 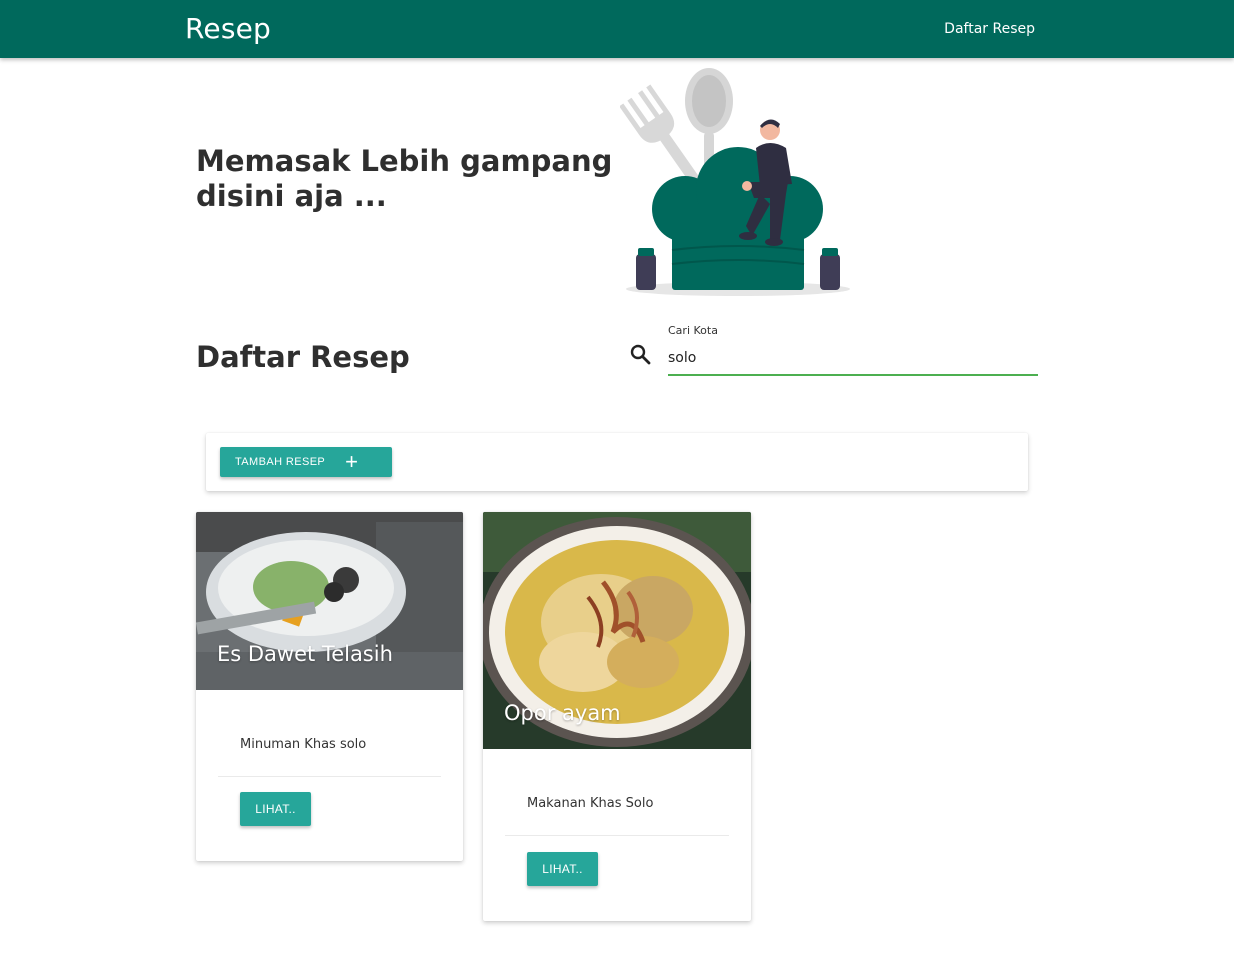 What do you see at coordinates (640, 354) in the screenshot?
I see `search-icon` at bounding box center [640, 354].